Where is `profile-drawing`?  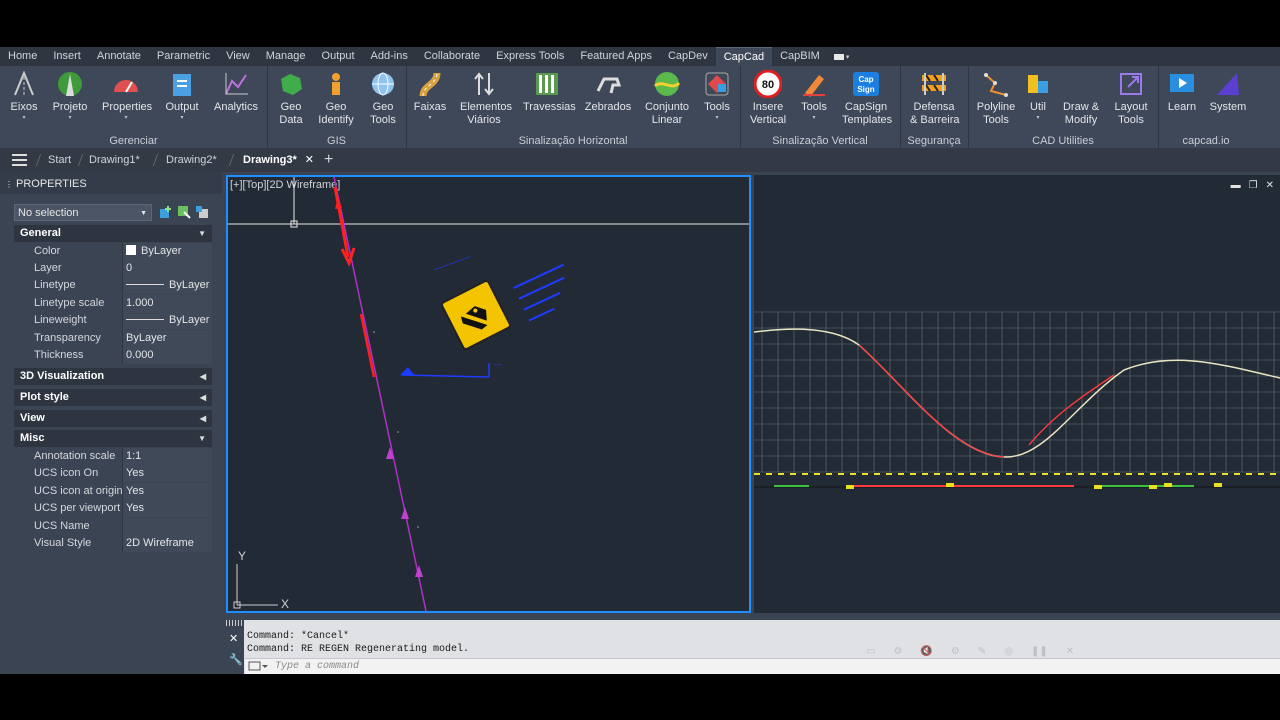 profile-drawing is located at coordinates (1017, 400).